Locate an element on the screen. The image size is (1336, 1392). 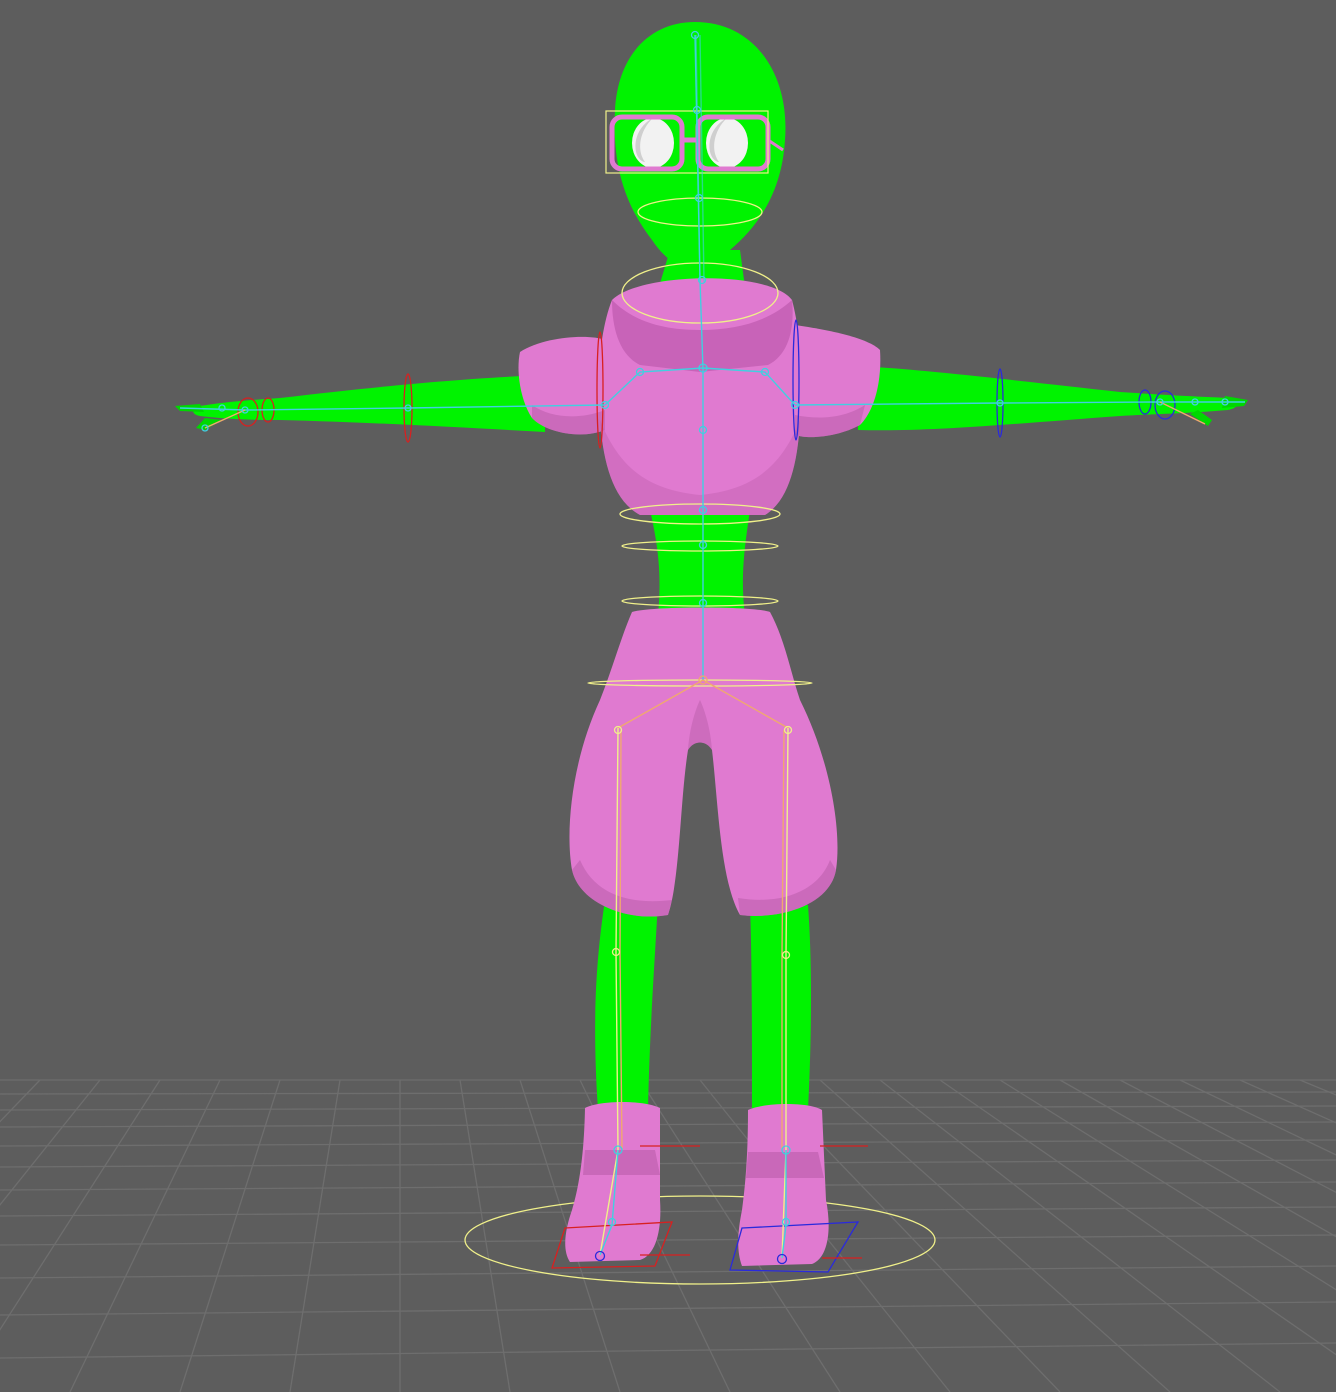
shirt-mesh is located at coordinates (699, 396).